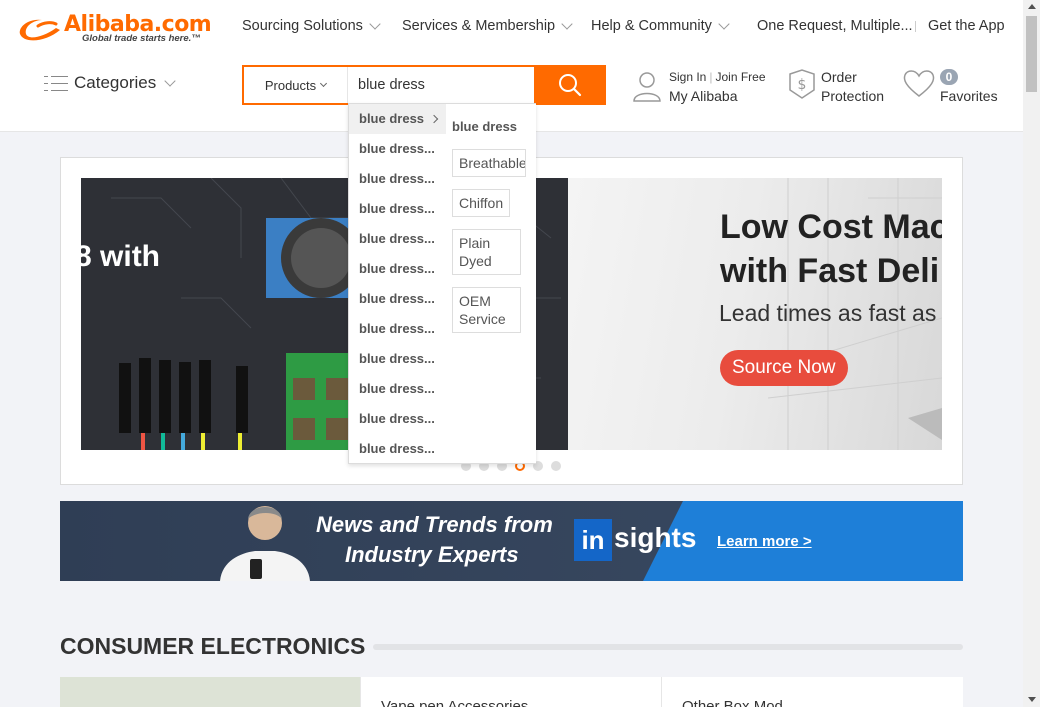  I want to click on alibaba-logo-mark-icon, so click(39, 30).